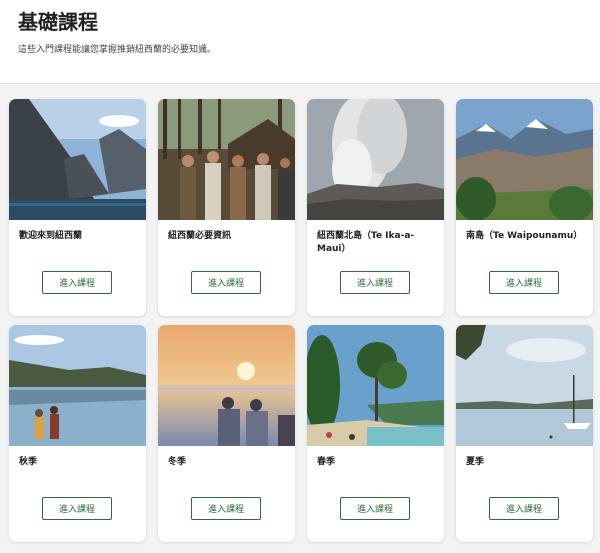  Describe the element at coordinates (326, 462) in the screenshot. I see `card-title: 春季` at that location.